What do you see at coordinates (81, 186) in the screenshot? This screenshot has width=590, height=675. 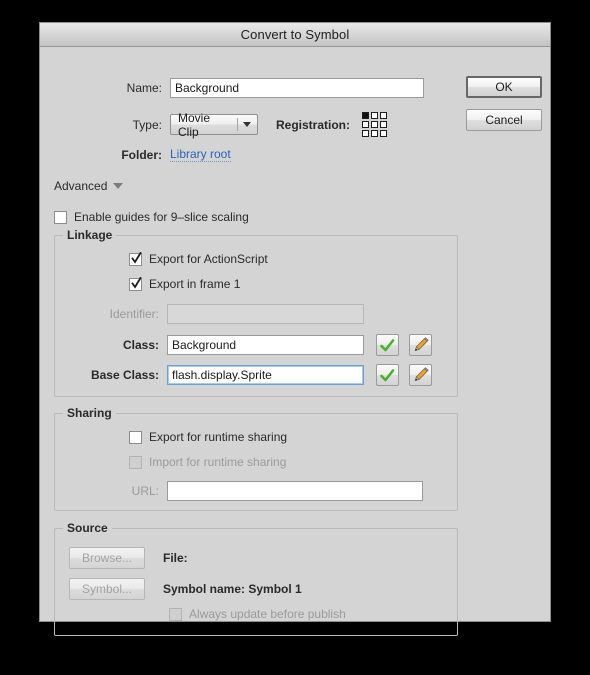 I see `advanced-label: Advanced` at bounding box center [81, 186].